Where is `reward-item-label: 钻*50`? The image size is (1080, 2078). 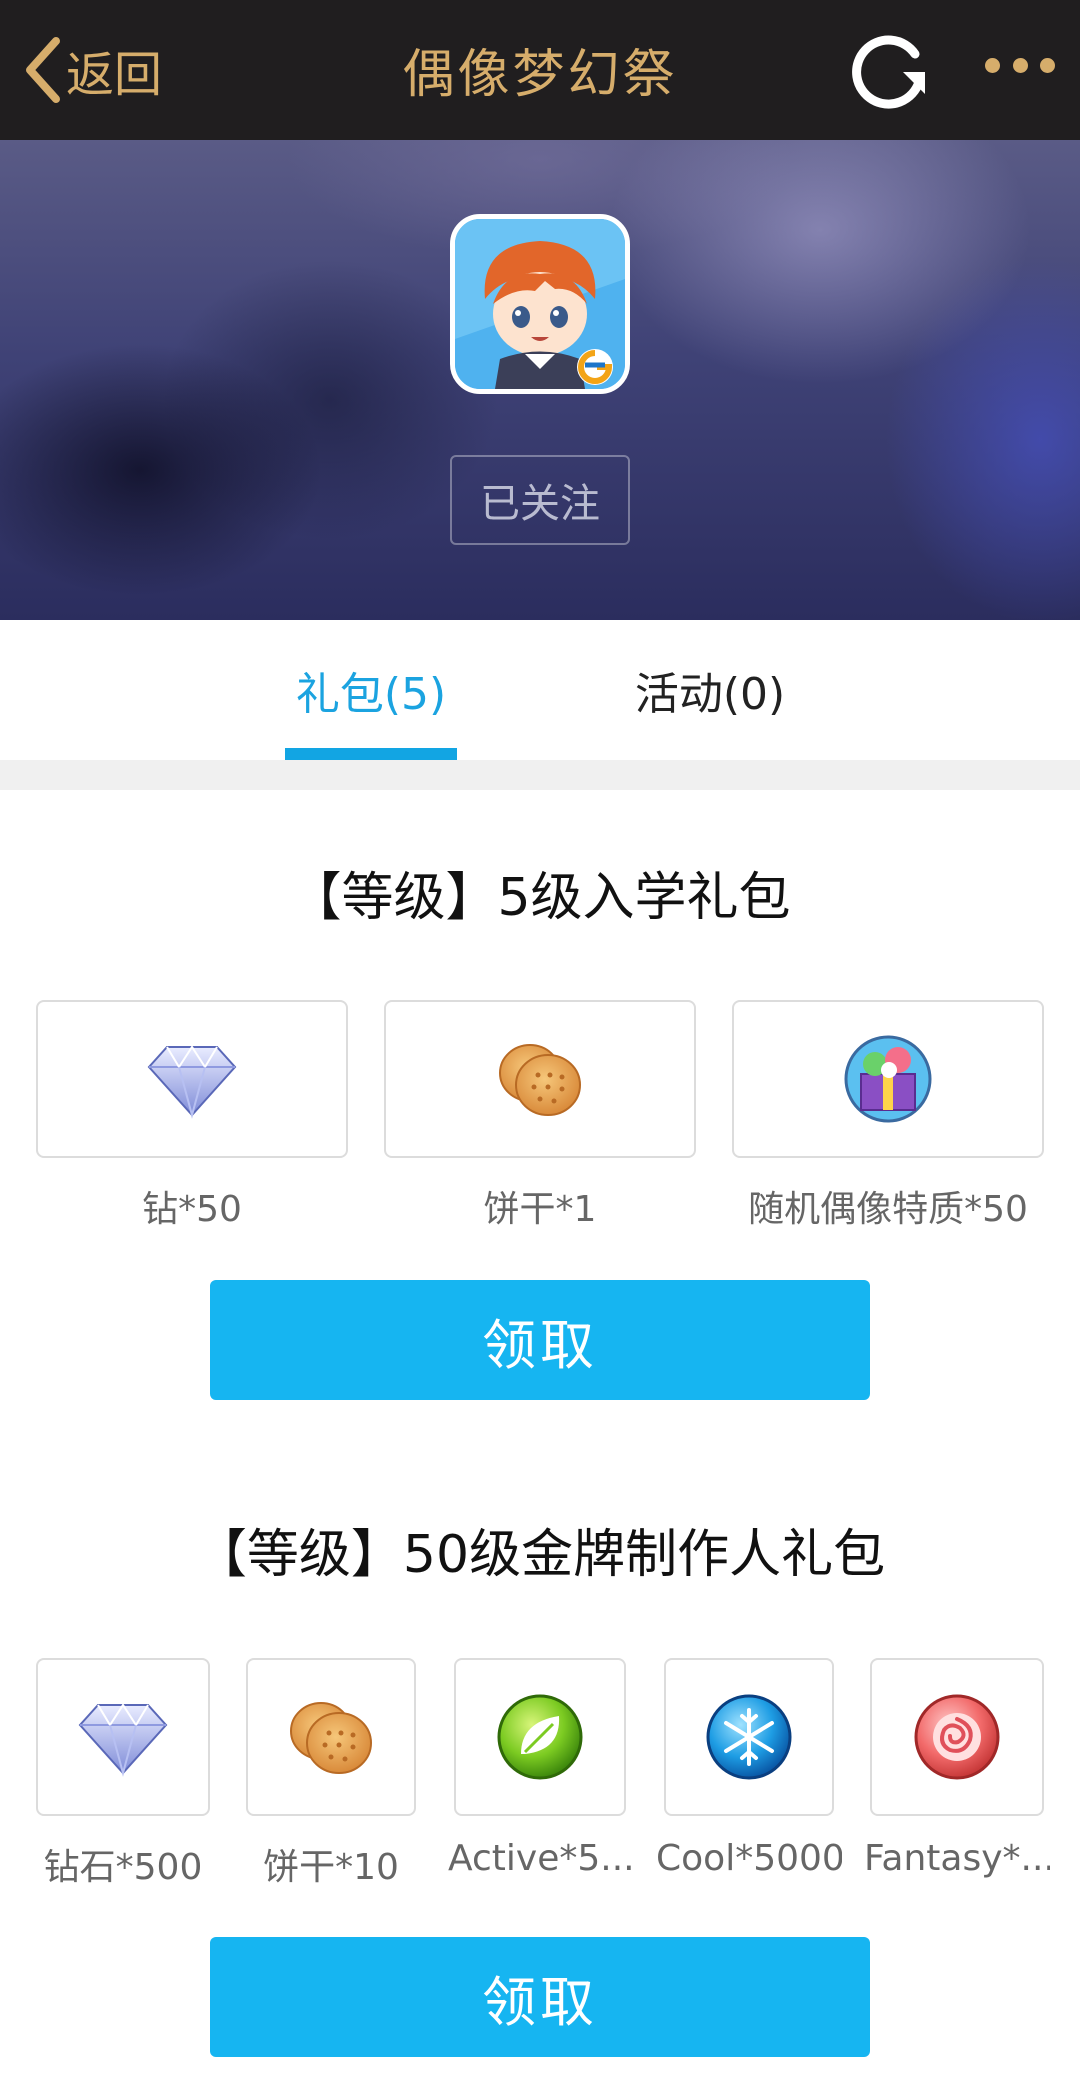 reward-item-label: 钻*50 is located at coordinates (192, 1209).